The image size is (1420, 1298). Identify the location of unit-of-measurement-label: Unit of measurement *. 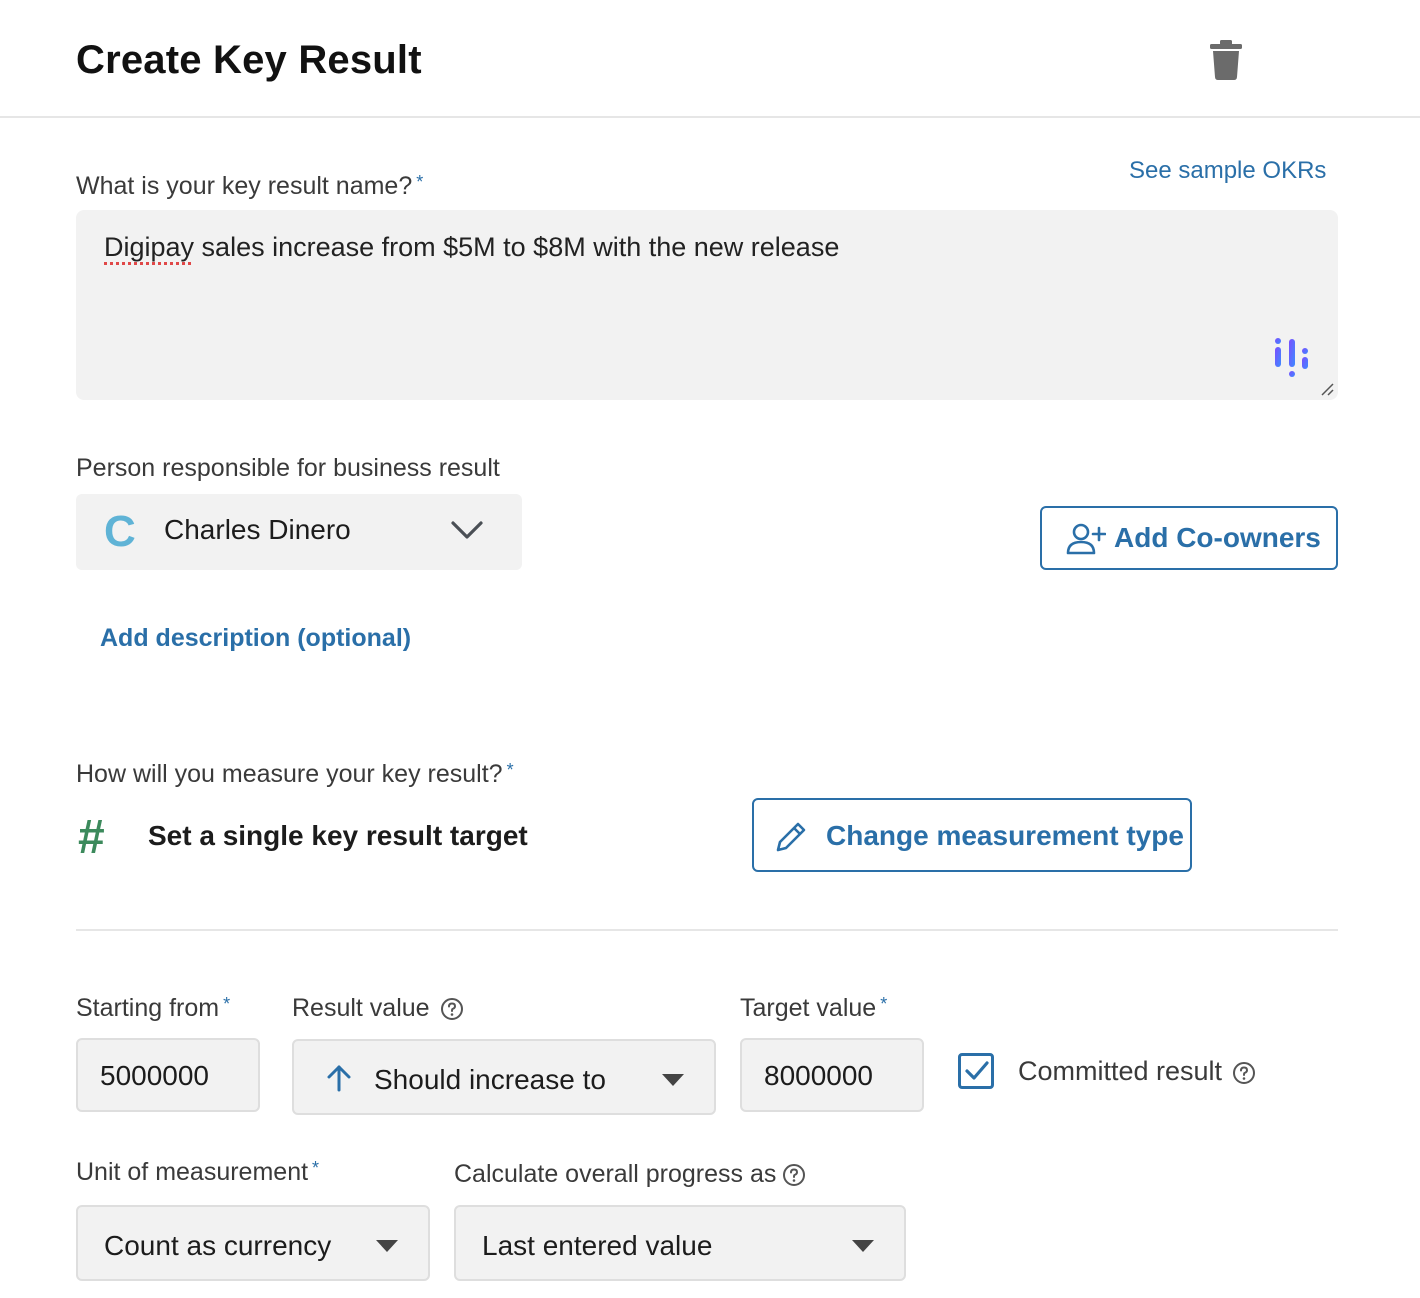
(198, 1172).